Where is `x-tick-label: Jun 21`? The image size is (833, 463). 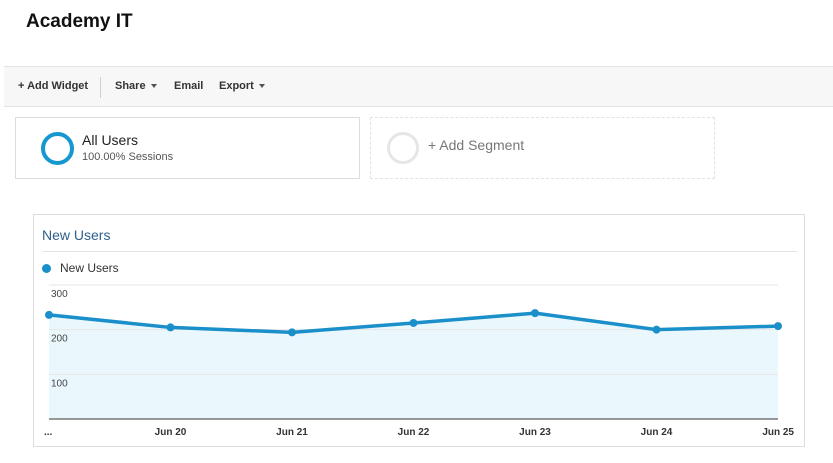 x-tick-label: Jun 21 is located at coordinates (292, 432).